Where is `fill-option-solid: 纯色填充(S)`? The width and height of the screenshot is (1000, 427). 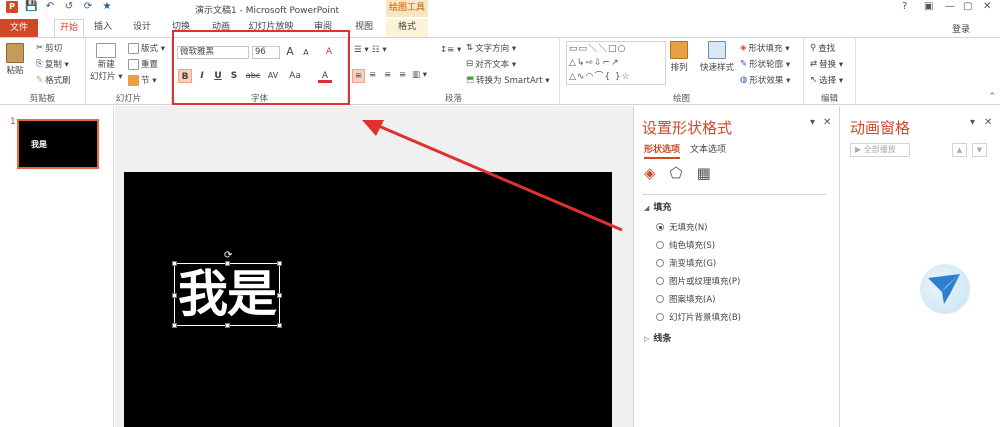
fill-option-solid: 纯色填充(S) is located at coordinates (685, 245).